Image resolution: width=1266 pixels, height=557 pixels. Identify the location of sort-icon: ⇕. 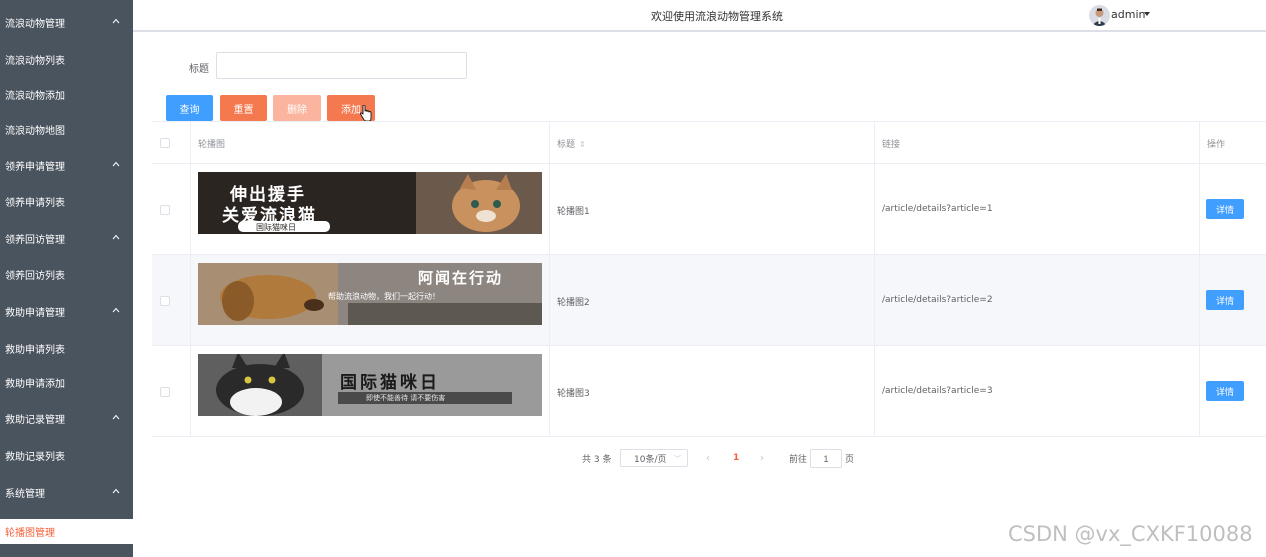
(582, 144).